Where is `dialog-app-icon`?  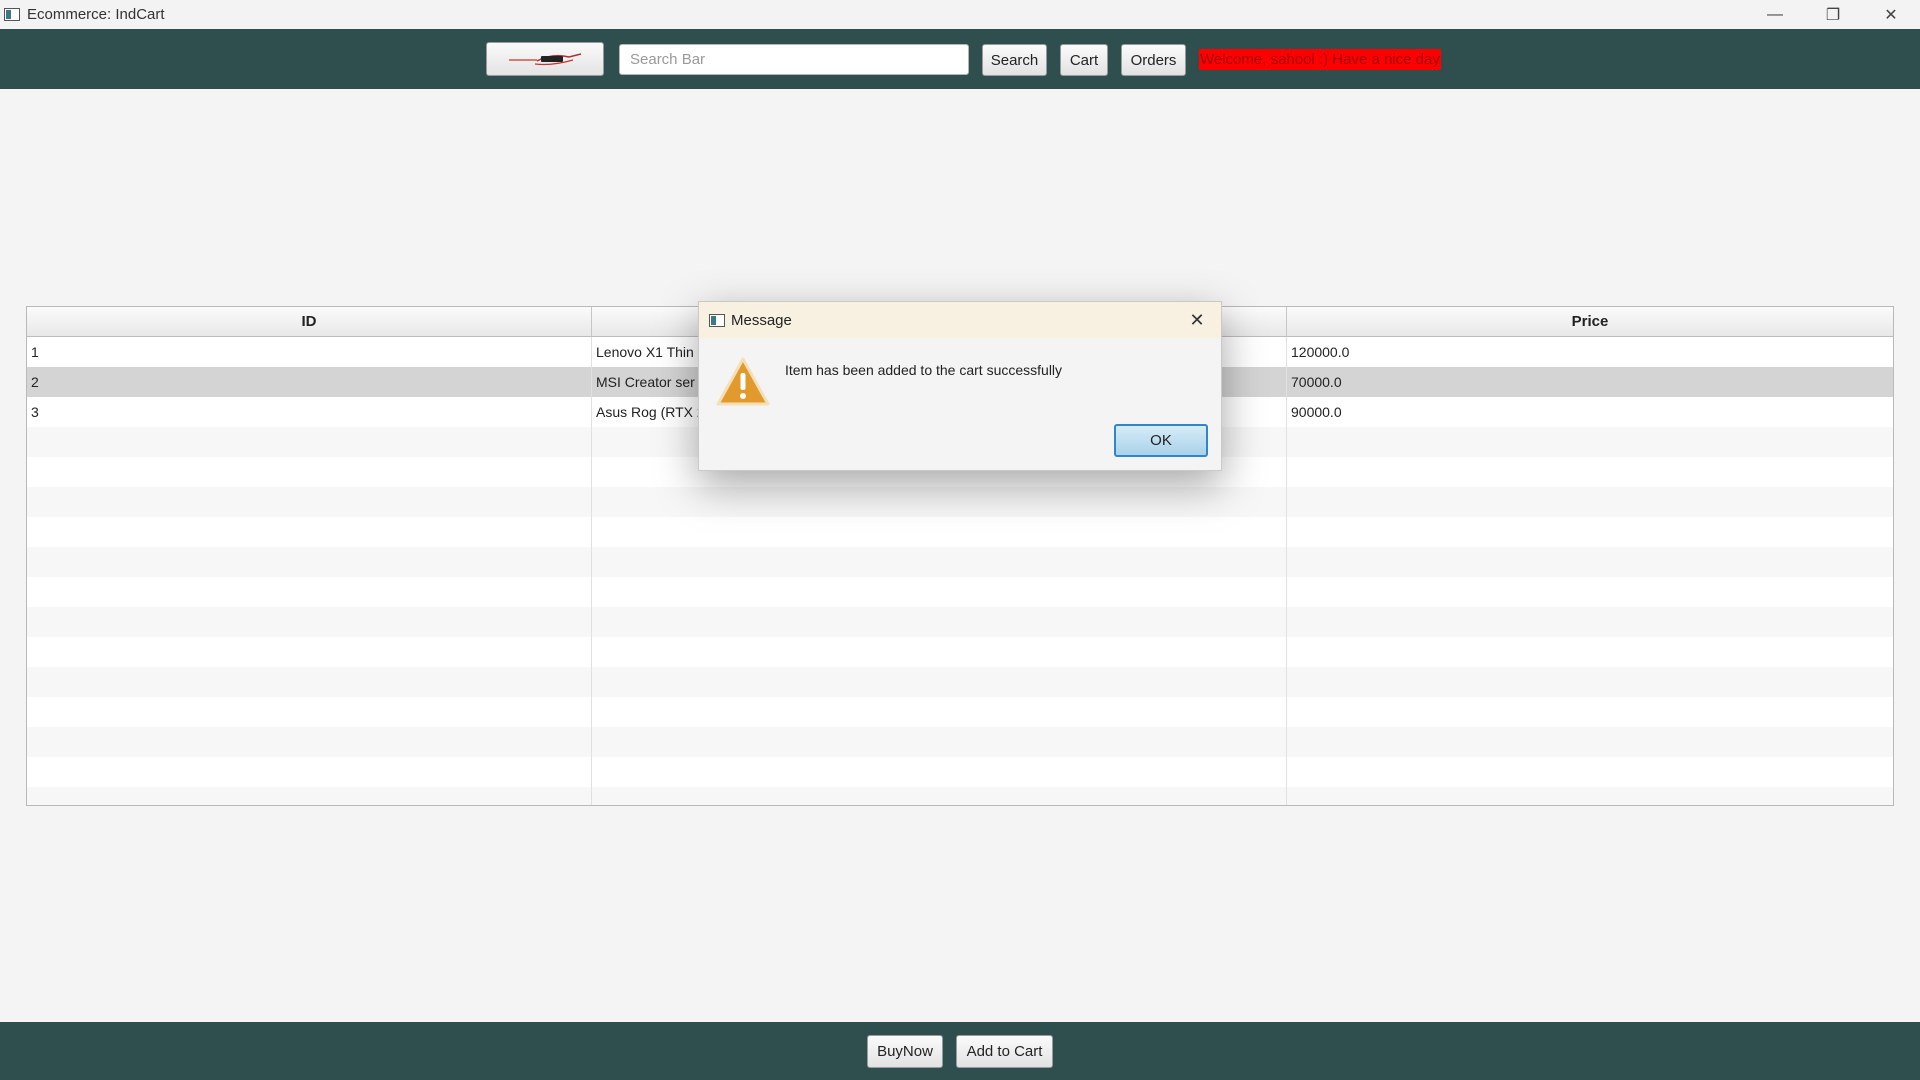
dialog-app-icon is located at coordinates (717, 320).